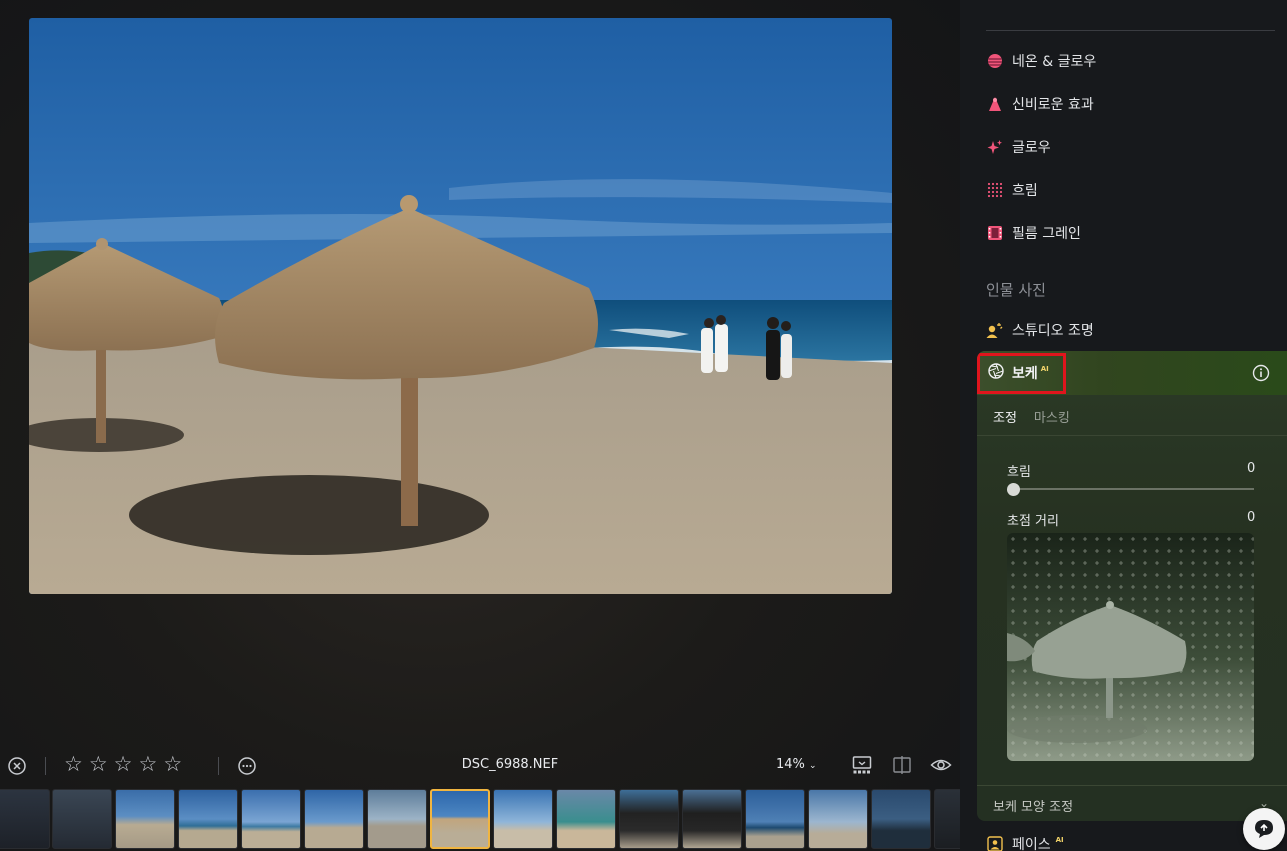  I want to click on menu-item-label: 네온 & 글로우, so click(1054, 62).